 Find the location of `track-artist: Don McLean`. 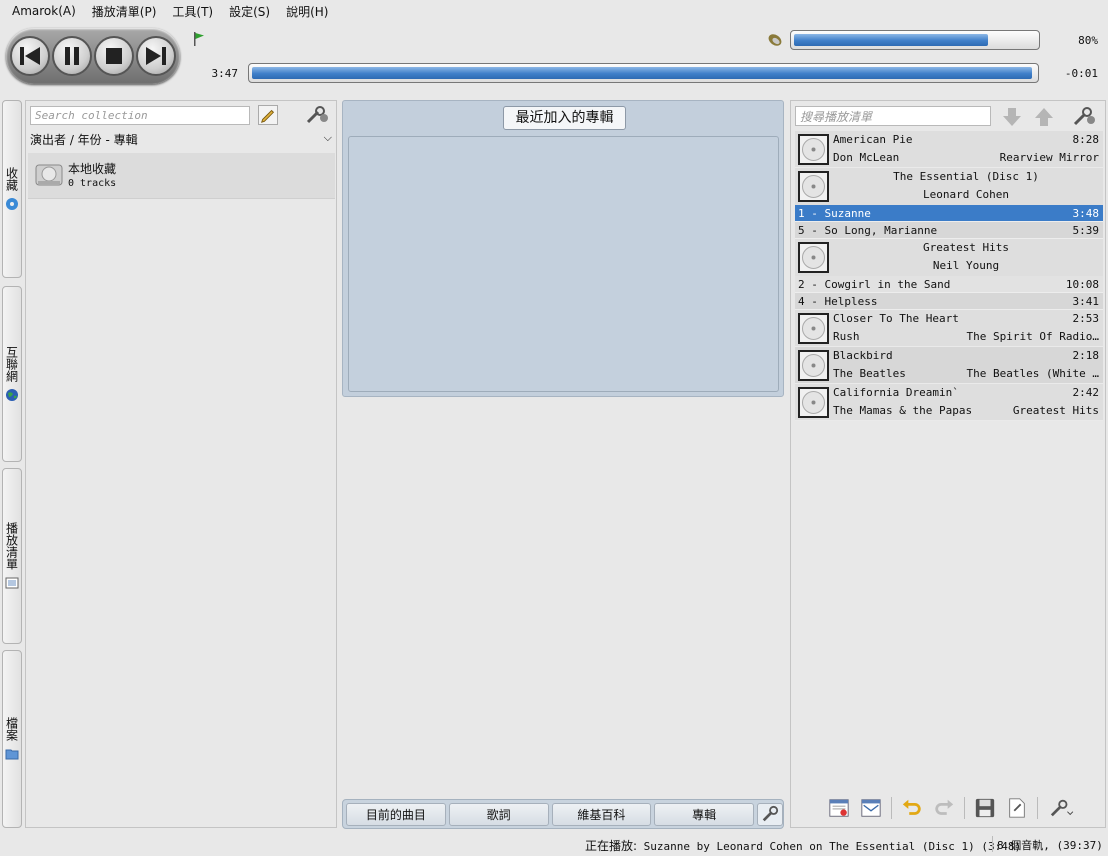

track-artist: Don McLean is located at coordinates (866, 157).